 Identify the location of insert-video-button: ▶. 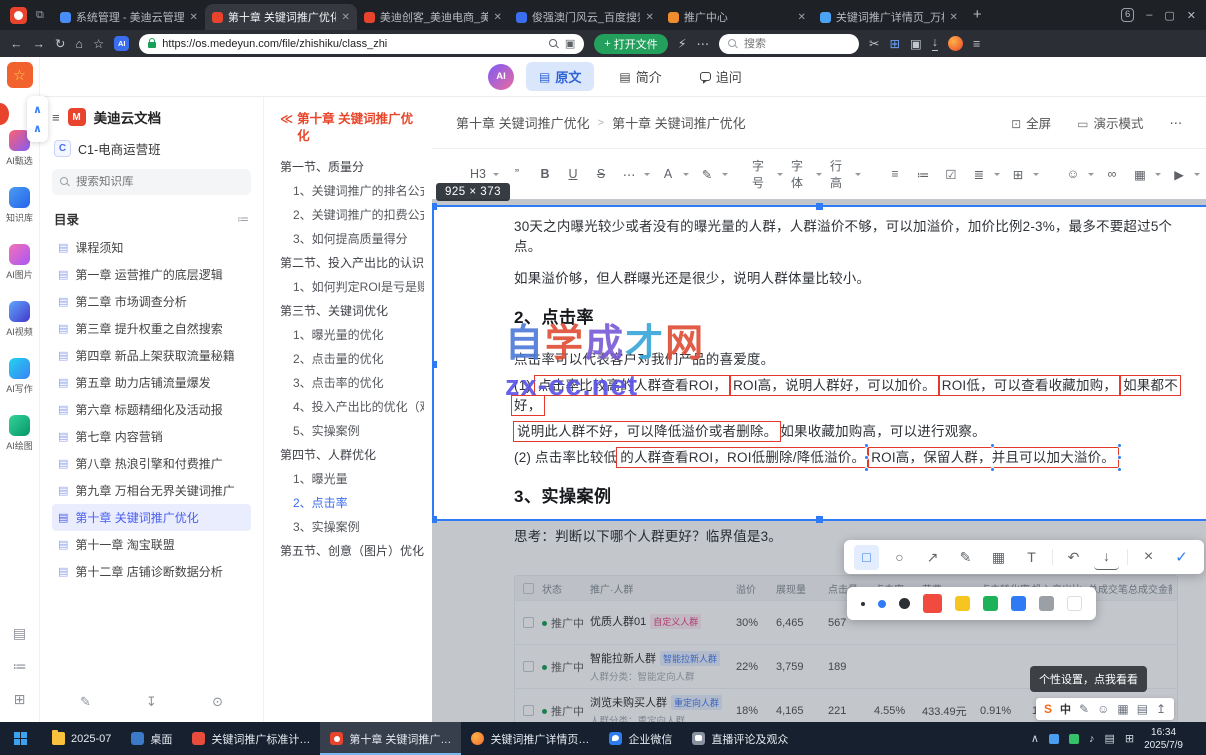
(1179, 174).